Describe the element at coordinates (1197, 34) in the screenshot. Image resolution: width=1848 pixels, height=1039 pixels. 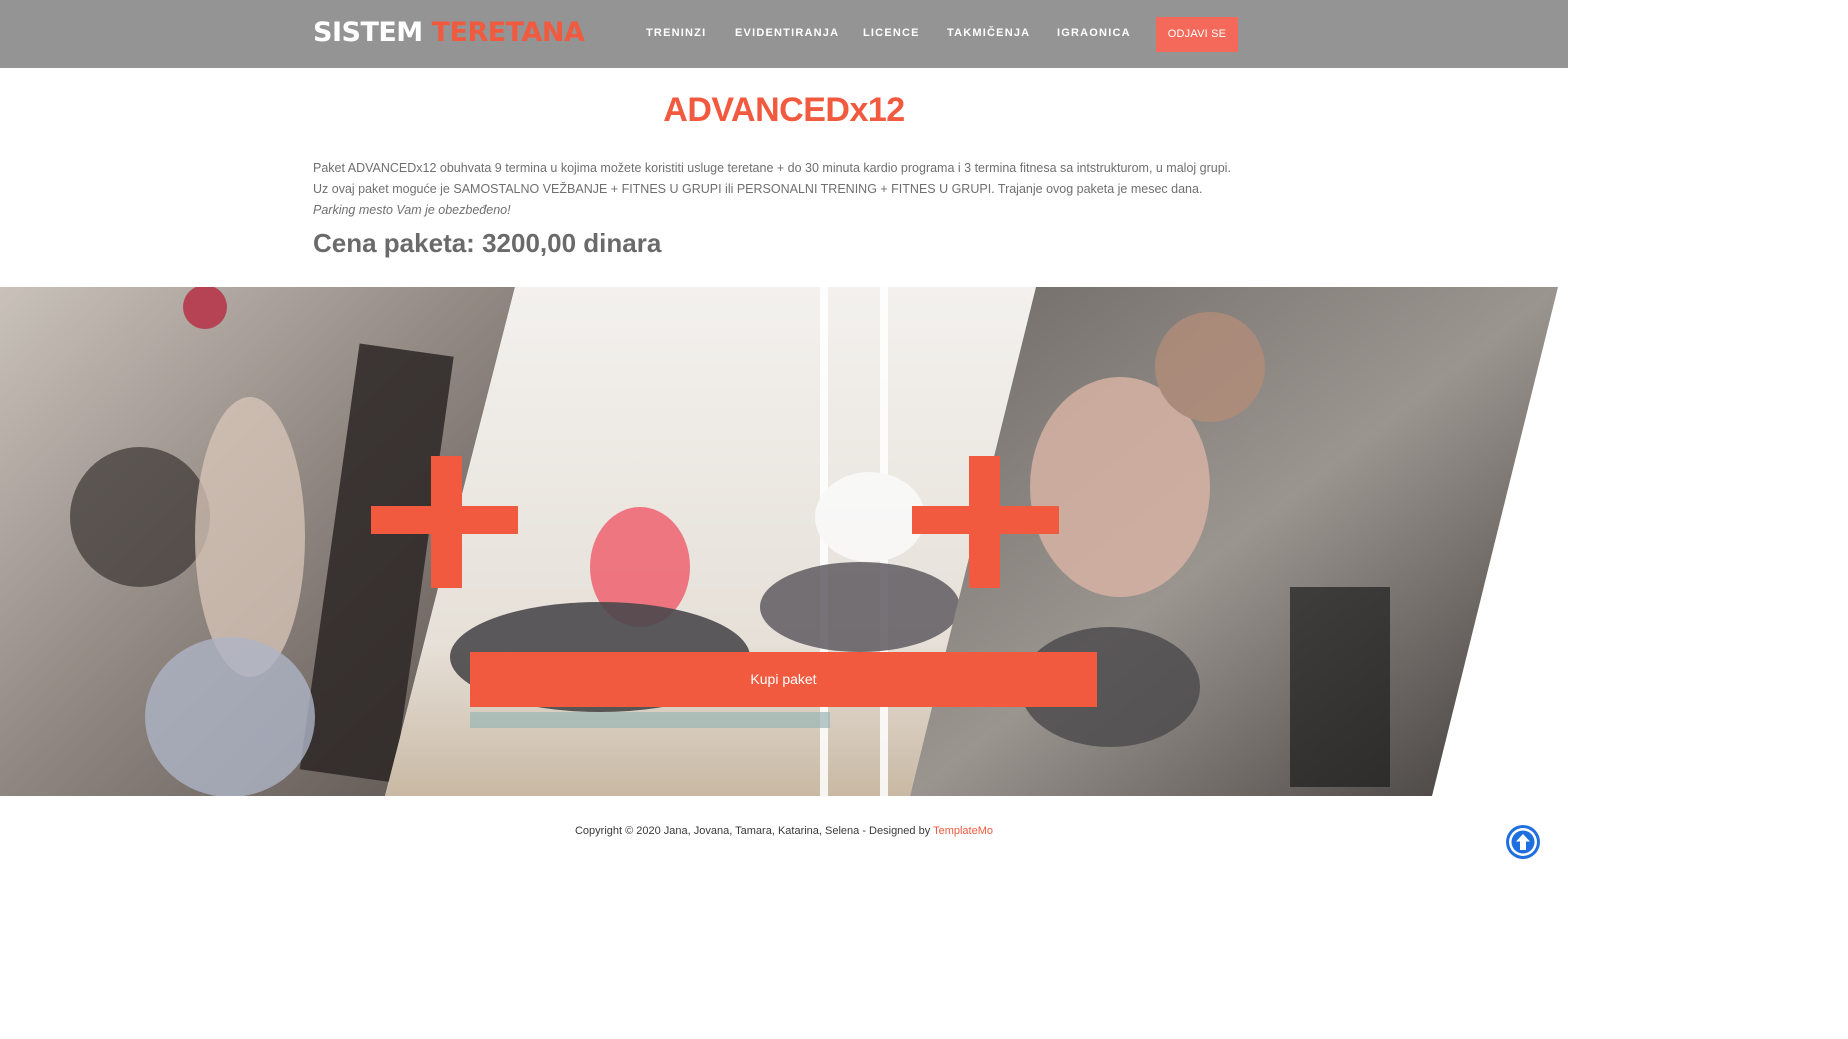
I see `logout-button: ODJAVI SE` at that location.